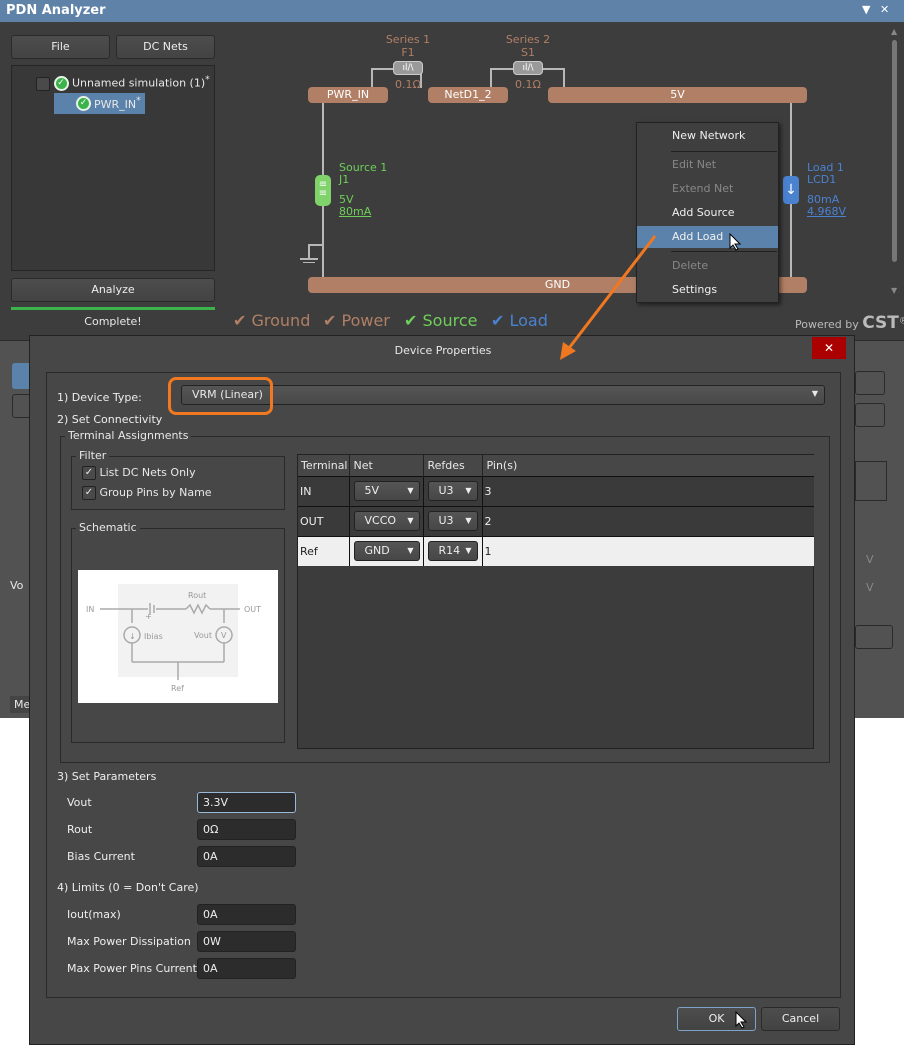 The height and width of the screenshot is (1045, 904). What do you see at coordinates (528, 320) in the screenshot?
I see `legend-label: Load` at bounding box center [528, 320].